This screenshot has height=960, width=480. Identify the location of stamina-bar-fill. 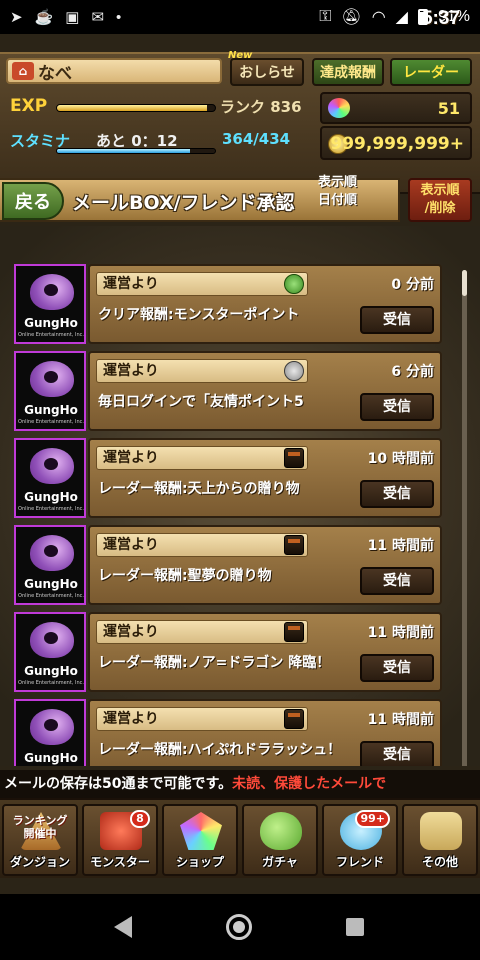
(123, 151).